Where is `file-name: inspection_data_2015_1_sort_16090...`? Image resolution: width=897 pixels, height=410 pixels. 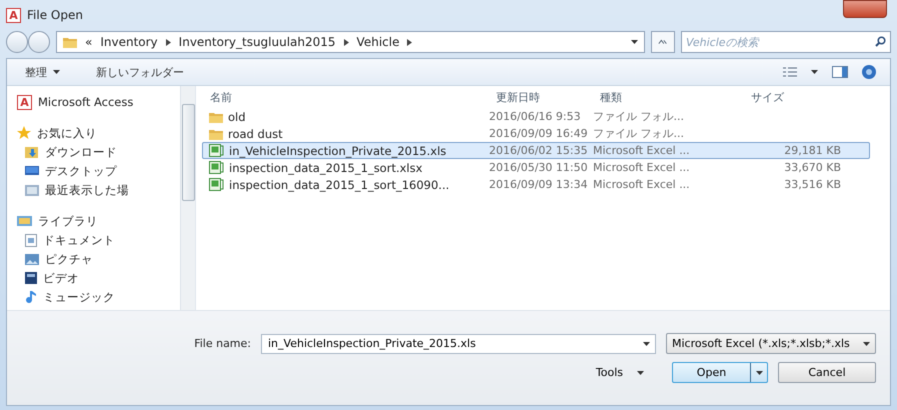 file-name: inspection_data_2015_1_sort_16090... is located at coordinates (339, 185).